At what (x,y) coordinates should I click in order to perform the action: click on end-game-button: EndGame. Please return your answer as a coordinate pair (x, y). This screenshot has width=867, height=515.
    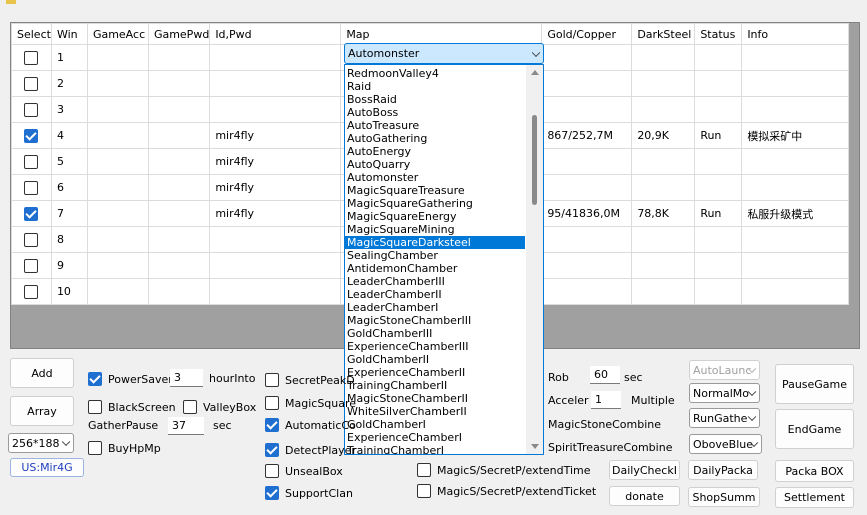
    Looking at the image, I should click on (814, 429).